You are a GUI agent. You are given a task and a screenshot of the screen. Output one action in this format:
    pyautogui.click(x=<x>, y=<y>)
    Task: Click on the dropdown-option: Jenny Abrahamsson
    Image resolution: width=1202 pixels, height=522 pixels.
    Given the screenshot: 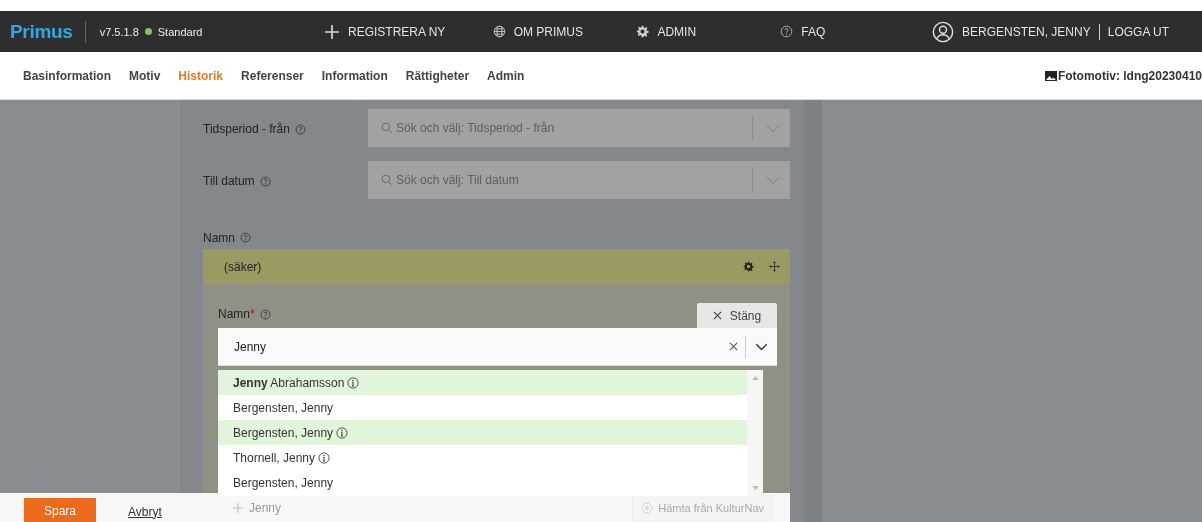 What is the action you would take?
    pyautogui.click(x=482, y=382)
    